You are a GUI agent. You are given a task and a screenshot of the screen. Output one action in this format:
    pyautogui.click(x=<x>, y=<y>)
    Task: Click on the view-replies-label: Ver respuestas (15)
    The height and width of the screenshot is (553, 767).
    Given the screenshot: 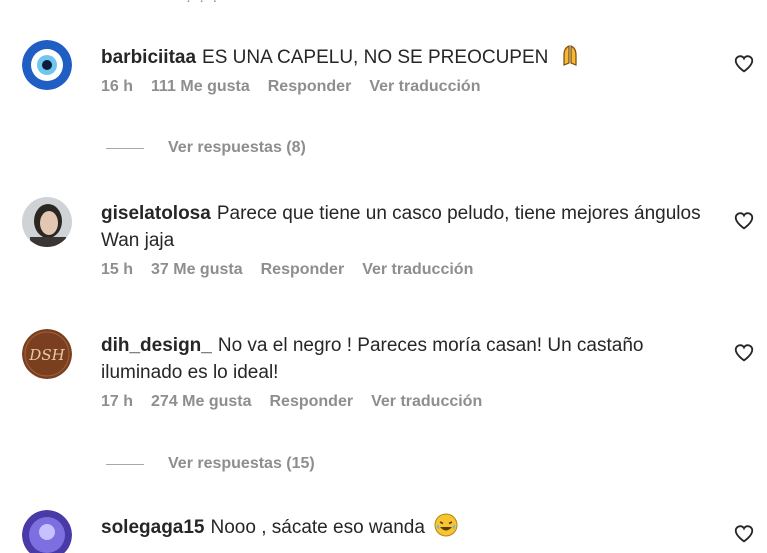 What is the action you would take?
    pyautogui.click(x=241, y=463)
    